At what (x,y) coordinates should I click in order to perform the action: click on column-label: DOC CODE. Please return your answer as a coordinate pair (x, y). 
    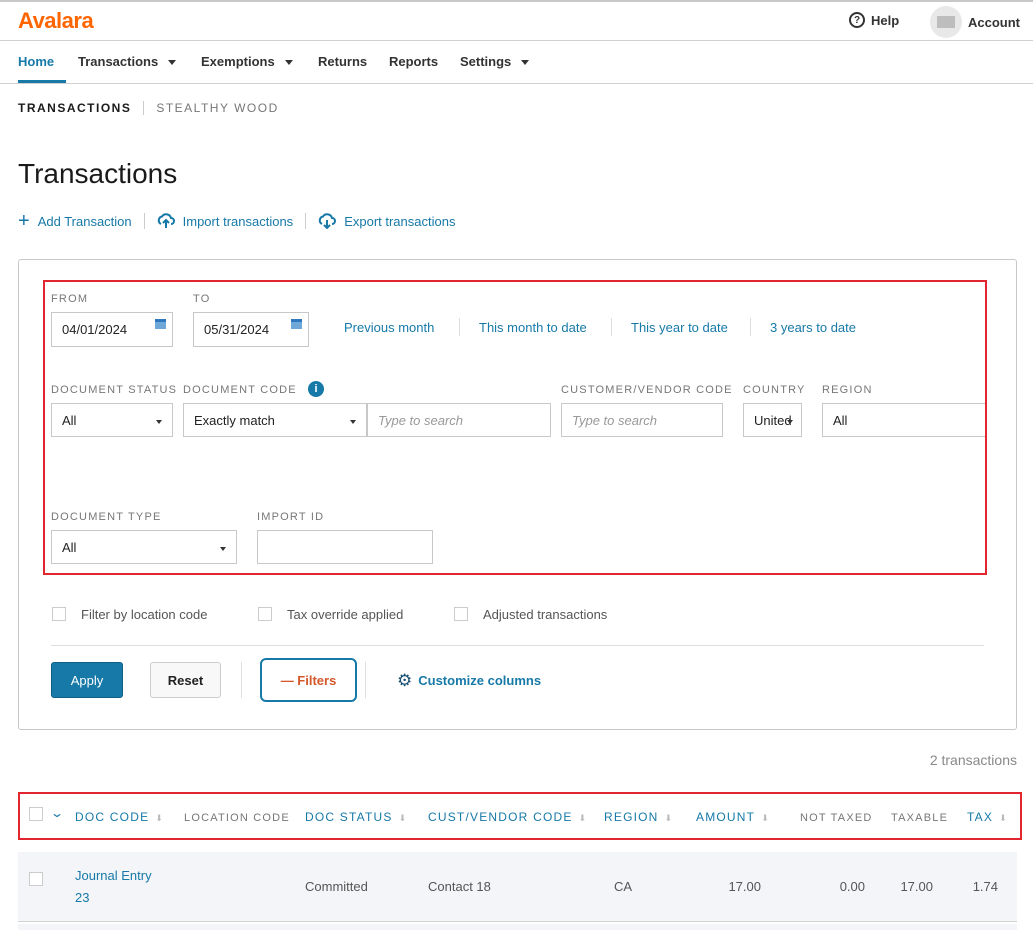
    Looking at the image, I should click on (112, 817).